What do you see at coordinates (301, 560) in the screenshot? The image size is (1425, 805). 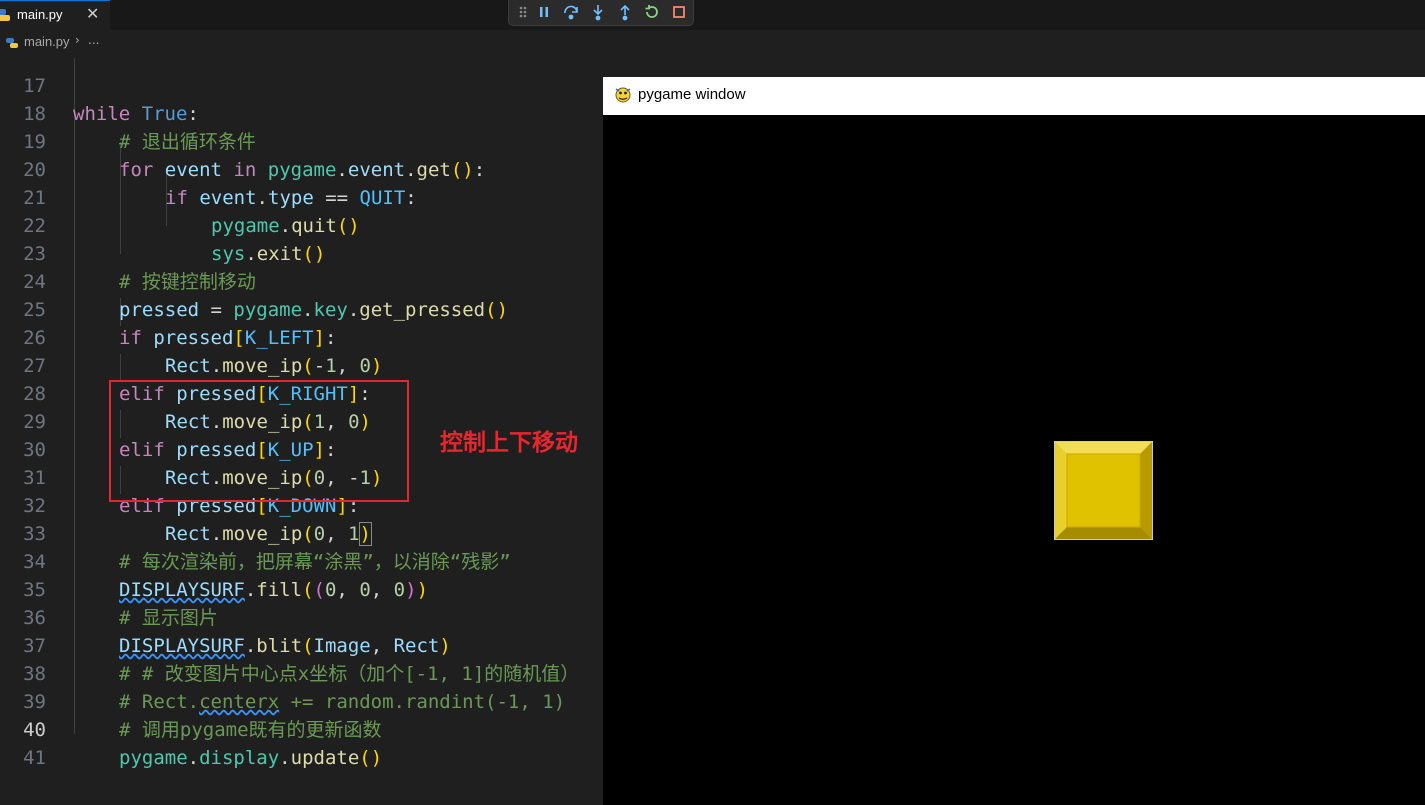 I see `code-line: 34 DISPLAYSURF.fill((0, 0, 0))` at bounding box center [301, 560].